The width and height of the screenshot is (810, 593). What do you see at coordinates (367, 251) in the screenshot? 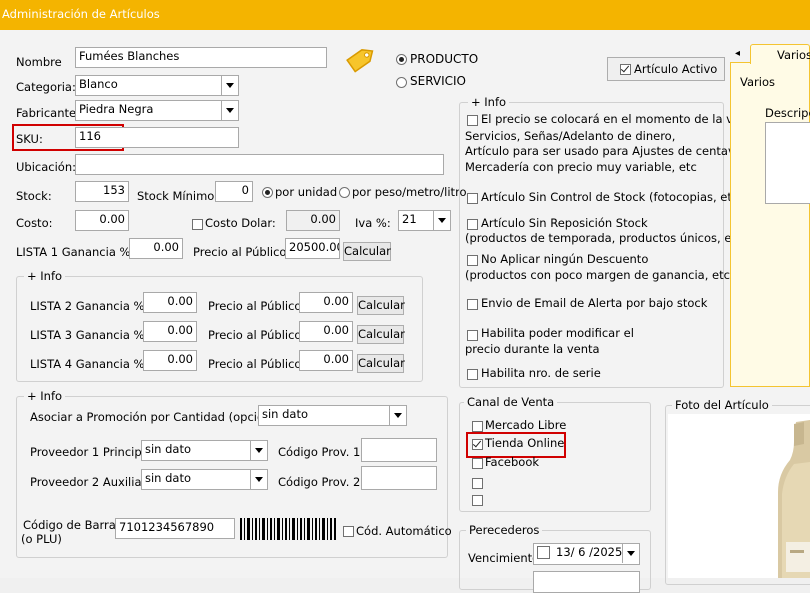
I see `calcular-button: Calcular` at bounding box center [367, 251].